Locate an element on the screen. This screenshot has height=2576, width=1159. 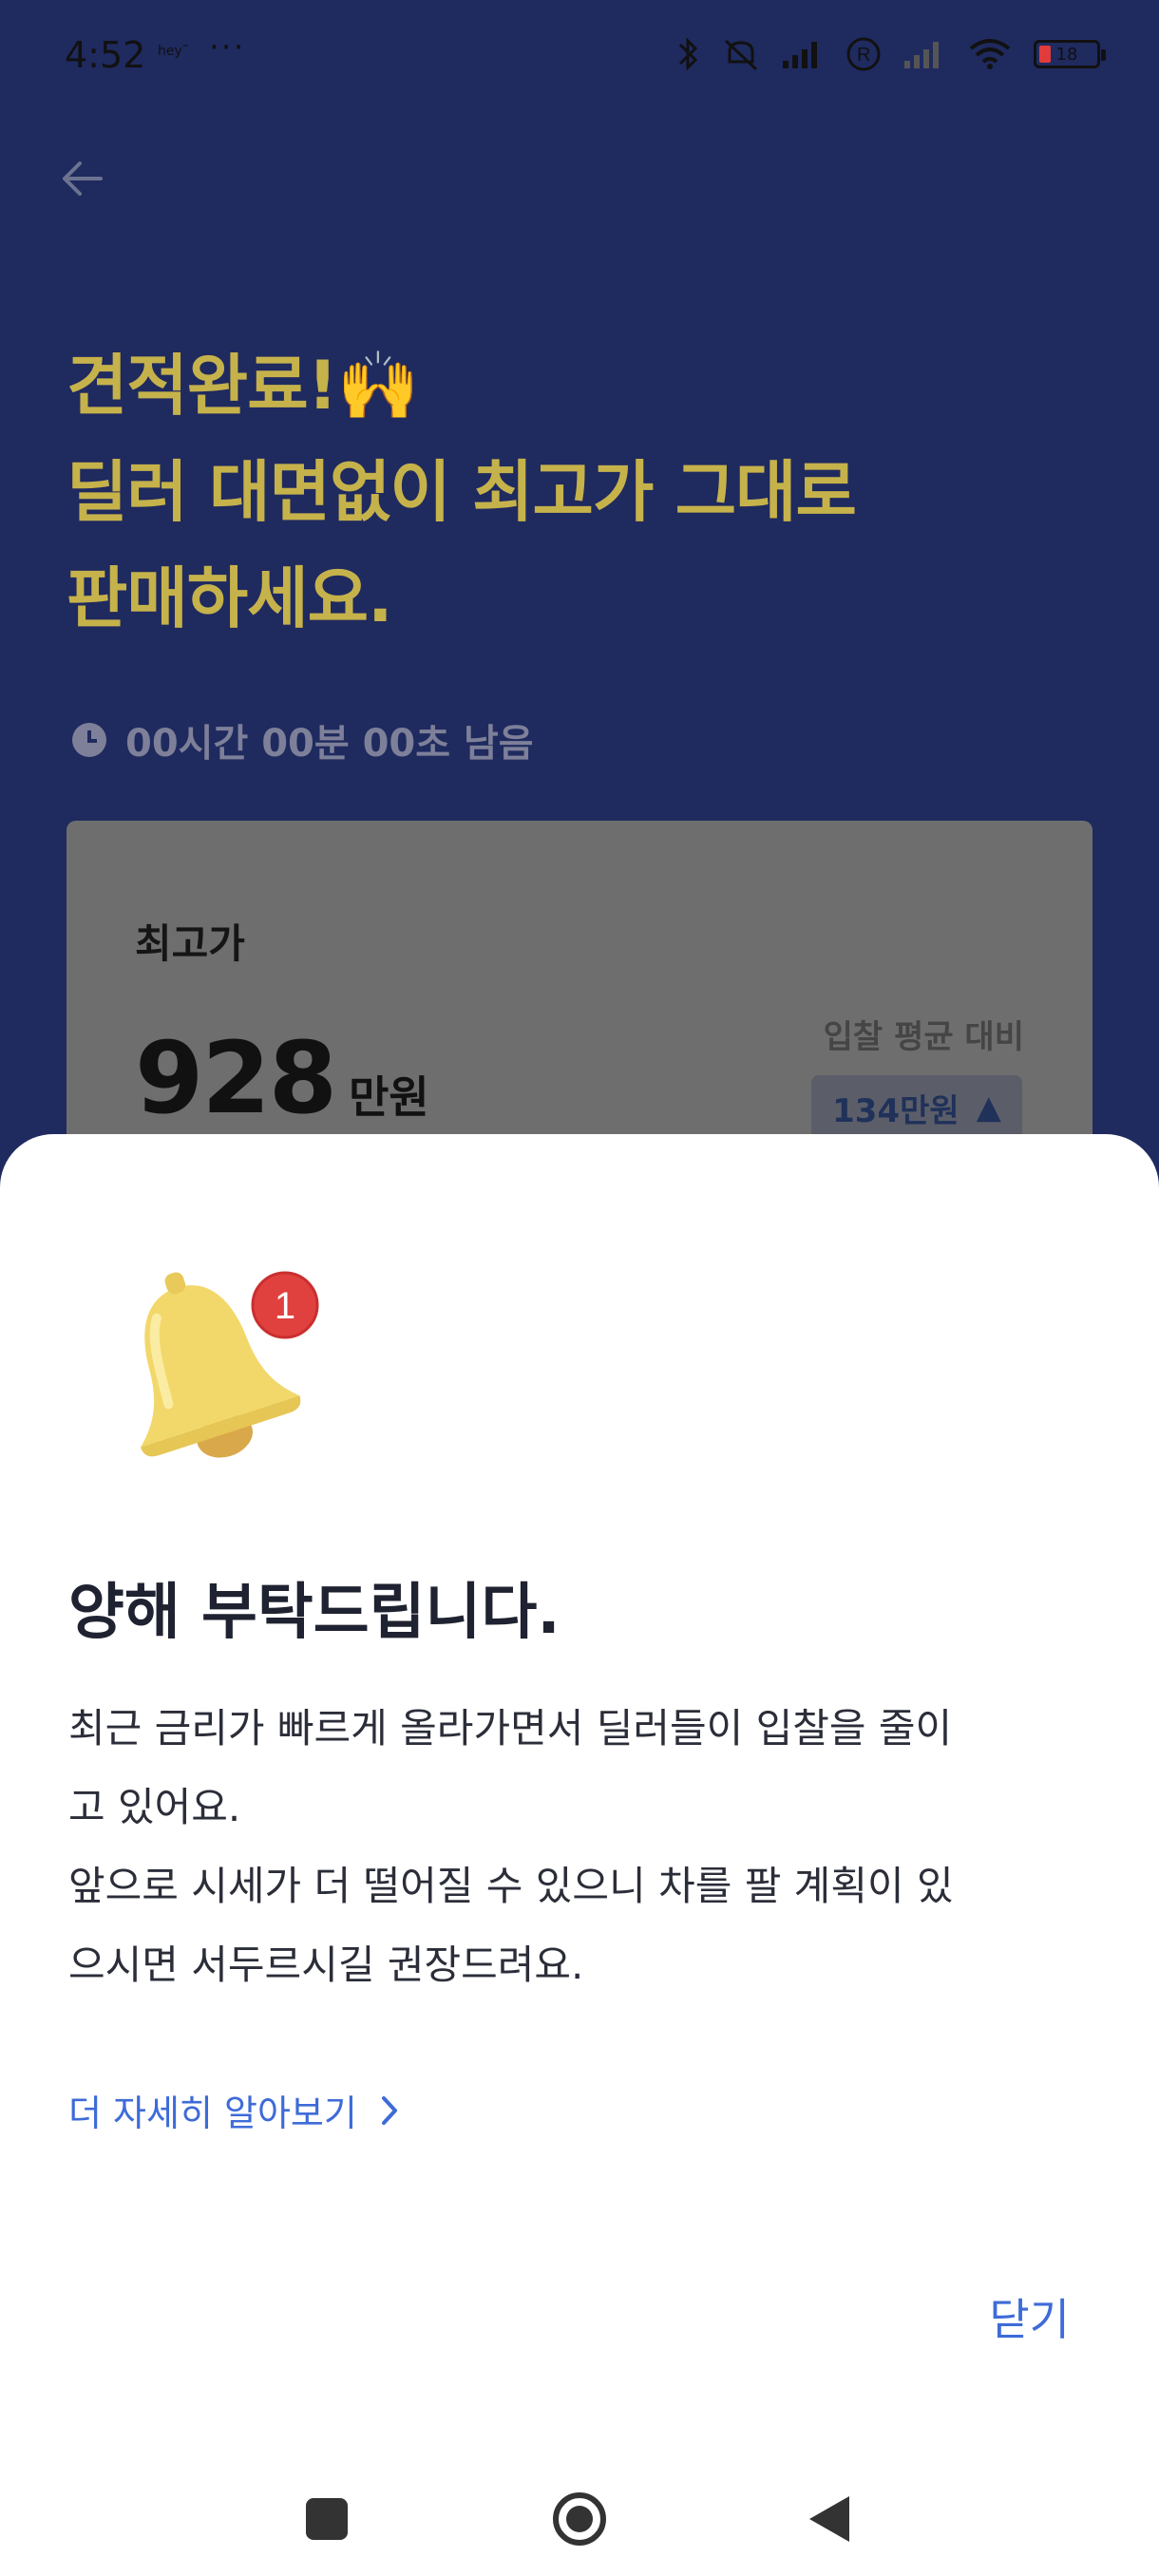
learn-more-link: 더 자세히 알아보기 is located at coordinates (234, 2110).